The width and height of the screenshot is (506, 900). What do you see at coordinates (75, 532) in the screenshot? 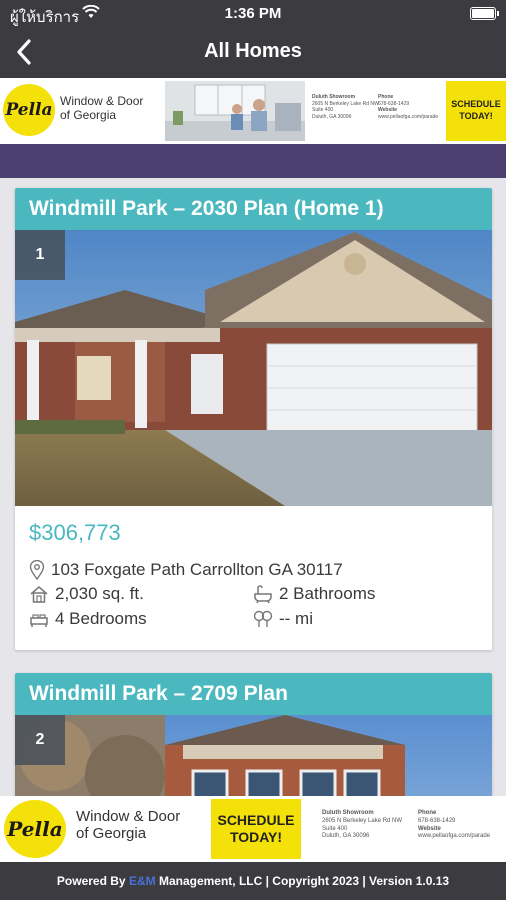
I see `home-price: $306,773` at bounding box center [75, 532].